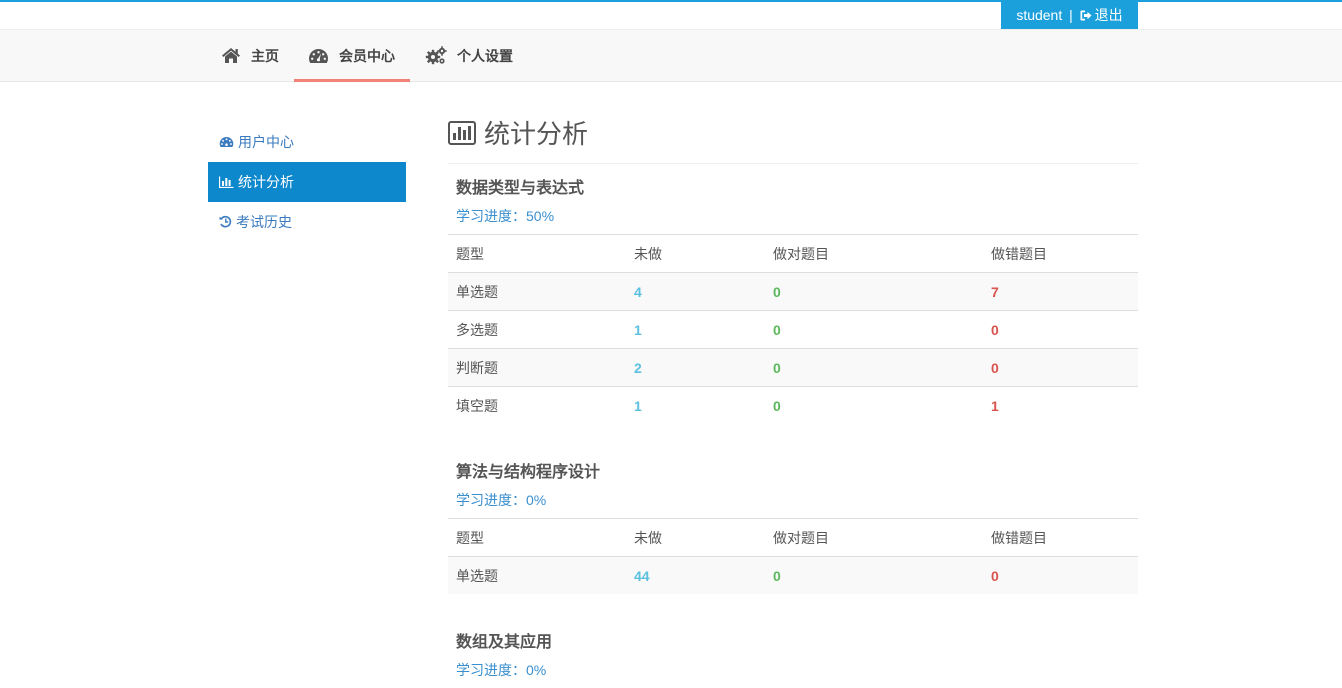 The width and height of the screenshot is (1342, 688). I want to click on learning-progress: 学习进度：50%, so click(505, 216).